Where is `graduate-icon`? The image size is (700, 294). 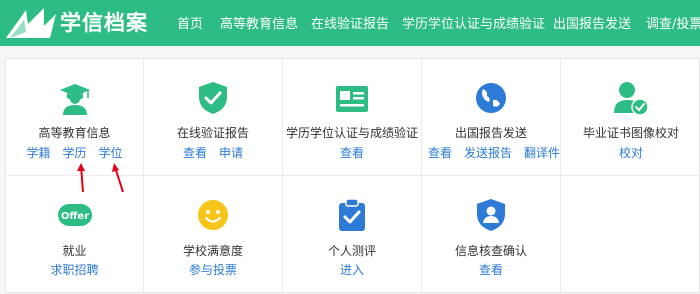 graduate-icon is located at coordinates (74, 99).